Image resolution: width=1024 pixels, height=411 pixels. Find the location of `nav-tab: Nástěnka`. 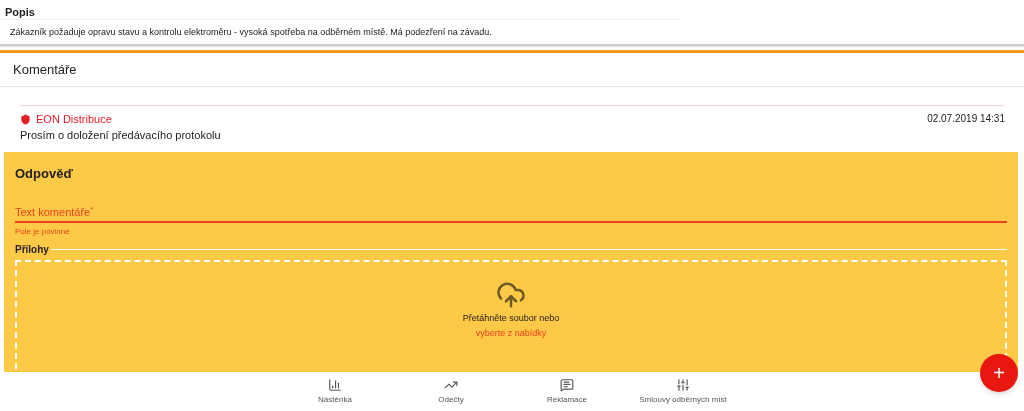

nav-tab: Nástěnka is located at coordinates (335, 391).